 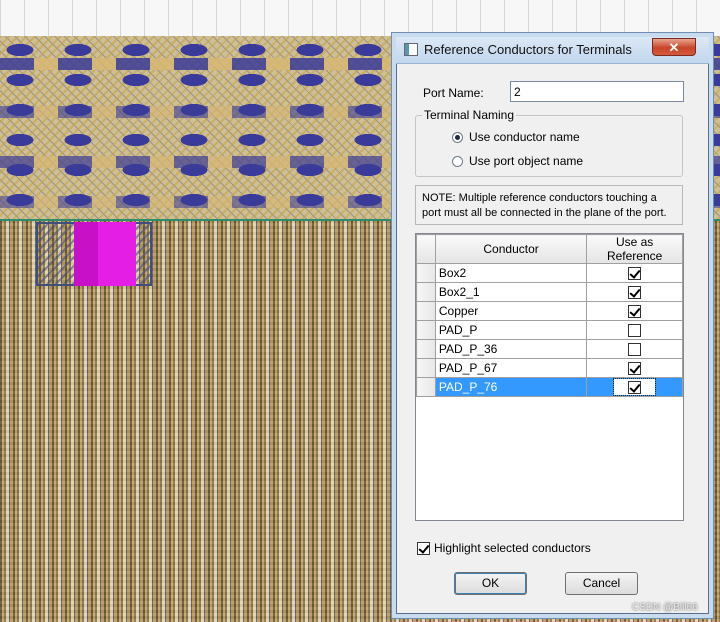 I want to click on table-row: PAD_P_67, so click(x=549, y=368).